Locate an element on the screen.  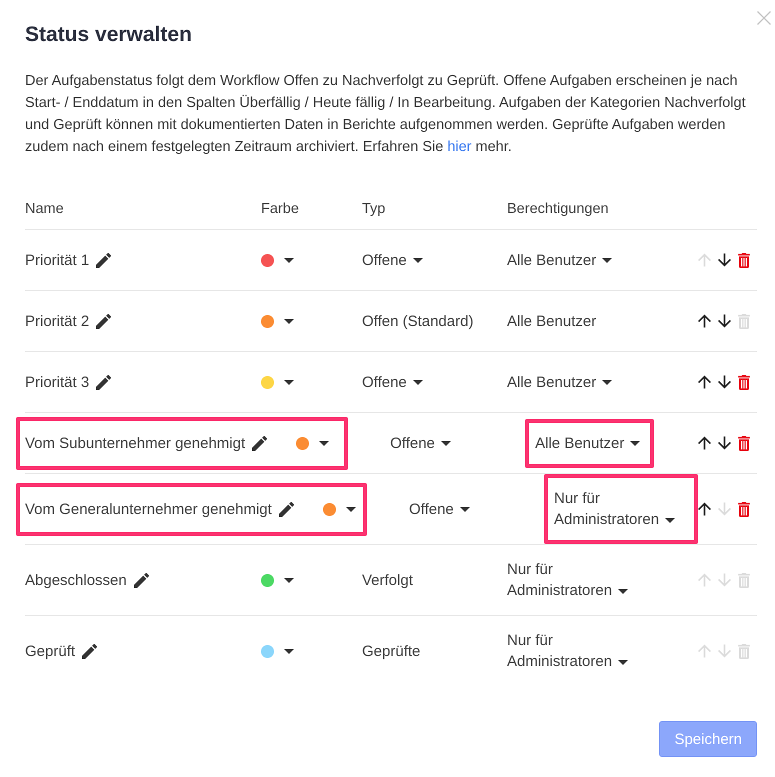
column-header: Typ is located at coordinates (374, 209).